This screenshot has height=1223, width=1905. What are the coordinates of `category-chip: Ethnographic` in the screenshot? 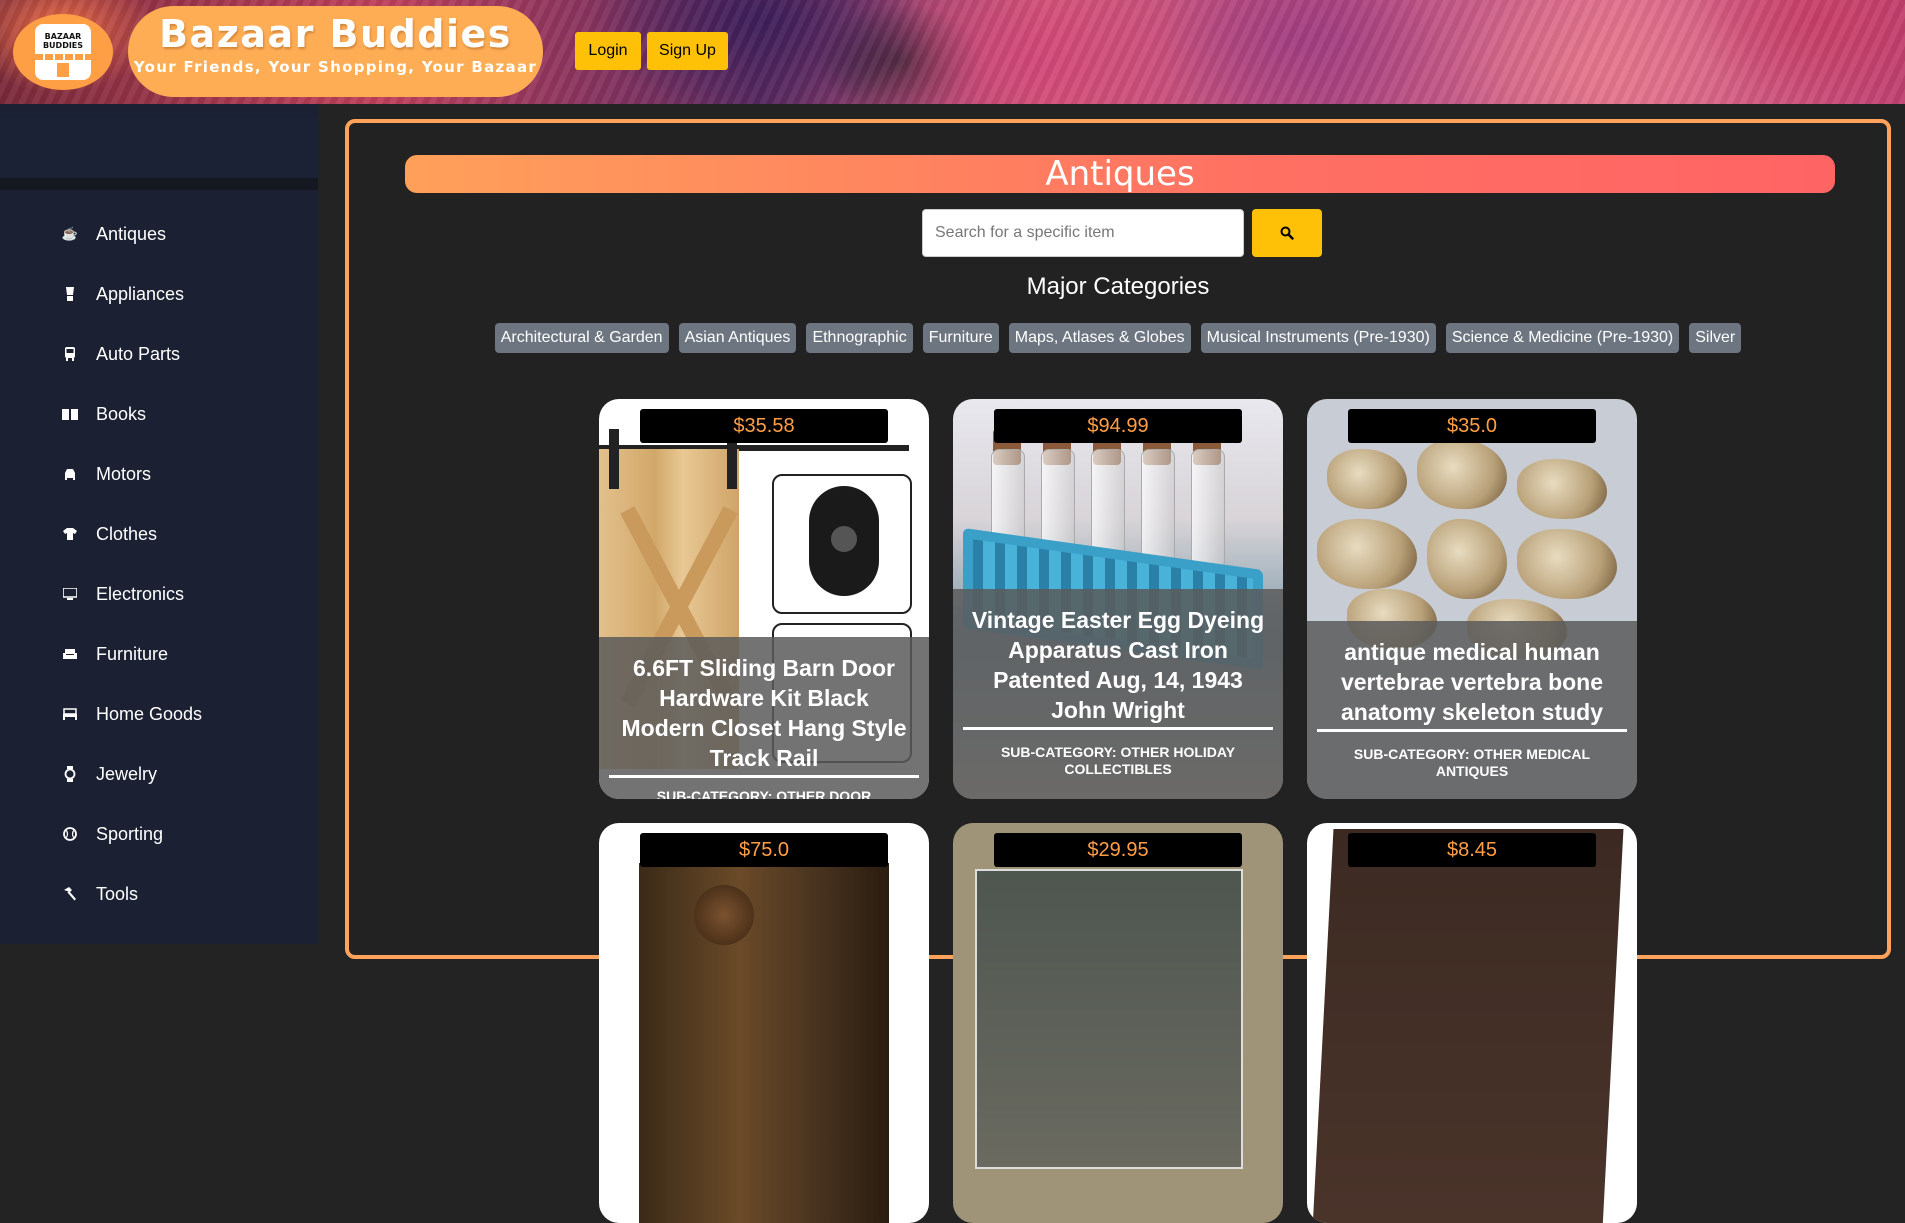 It's located at (859, 338).